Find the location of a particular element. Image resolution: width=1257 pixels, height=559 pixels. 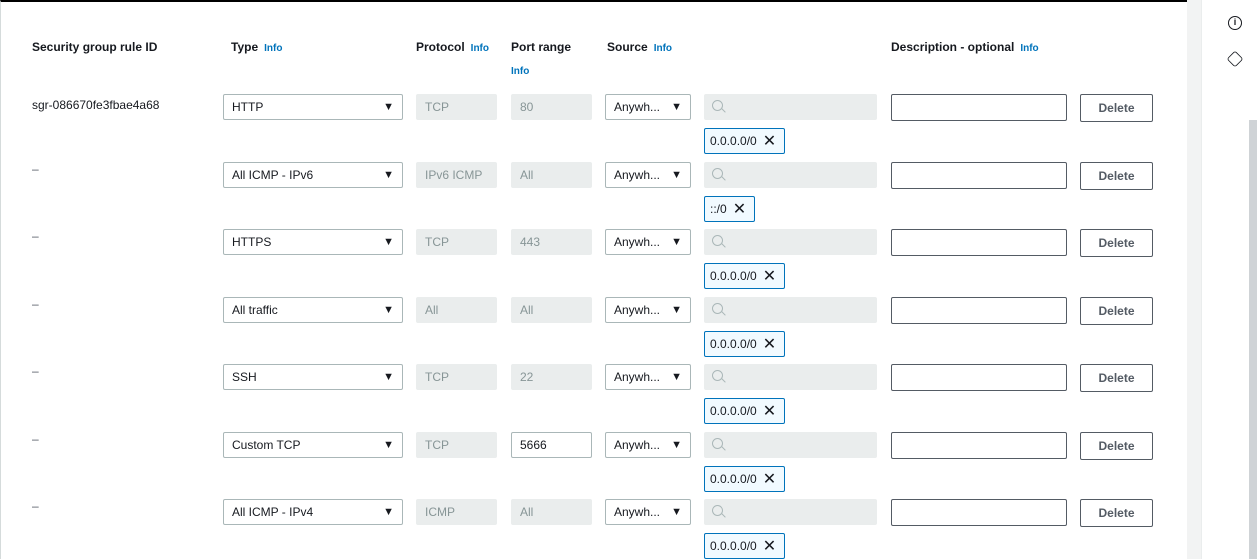

type-value: All ICMP - IPv6 is located at coordinates (273, 175).